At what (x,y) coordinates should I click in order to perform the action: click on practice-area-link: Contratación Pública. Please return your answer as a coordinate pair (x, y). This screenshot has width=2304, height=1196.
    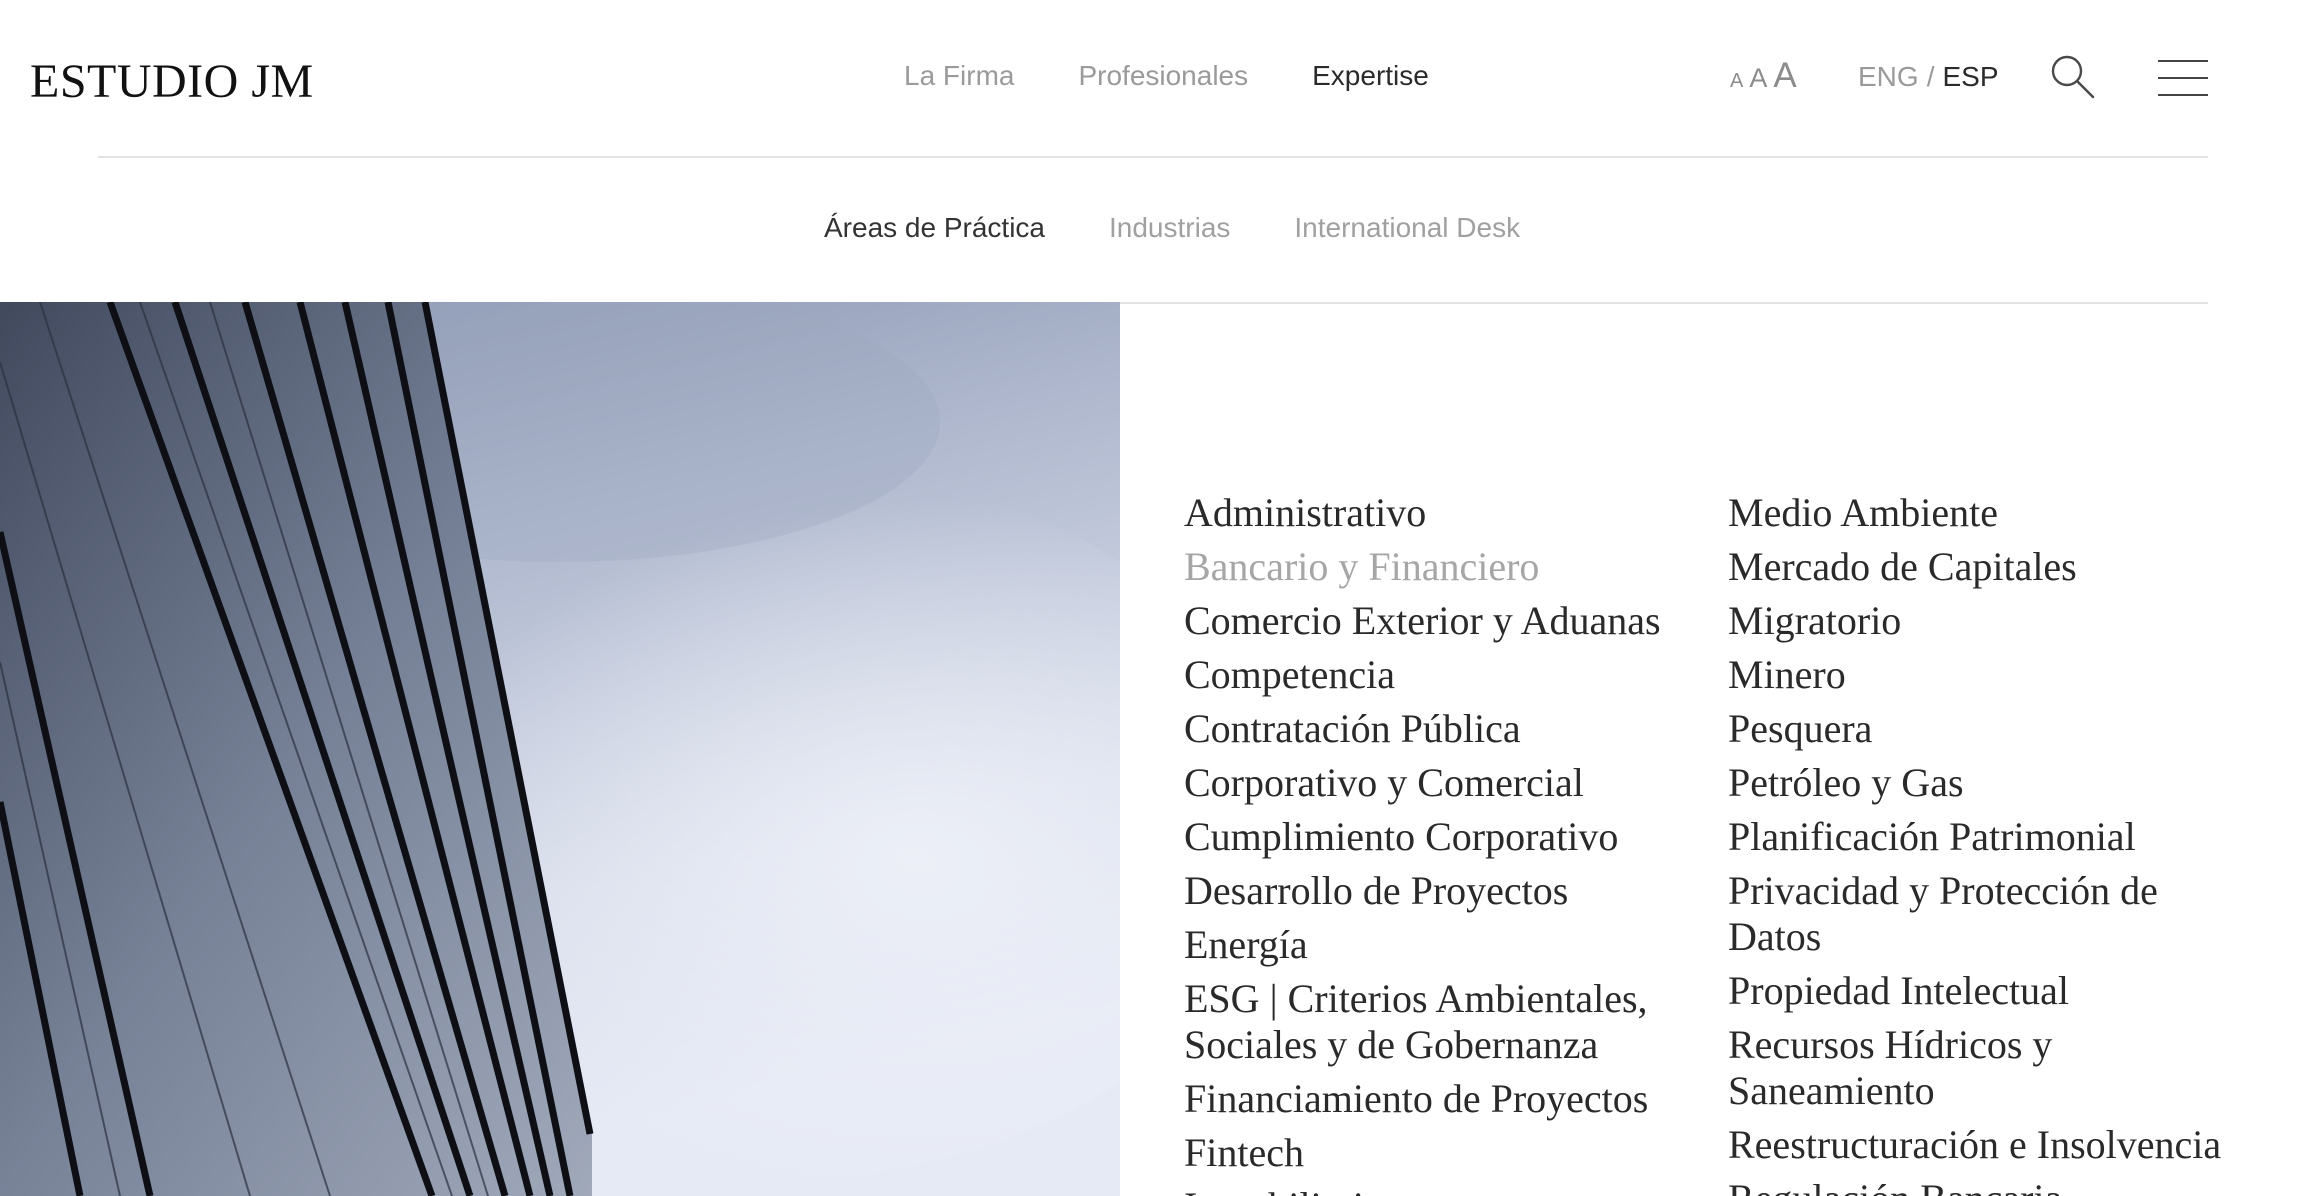
    Looking at the image, I should click on (1456, 729).